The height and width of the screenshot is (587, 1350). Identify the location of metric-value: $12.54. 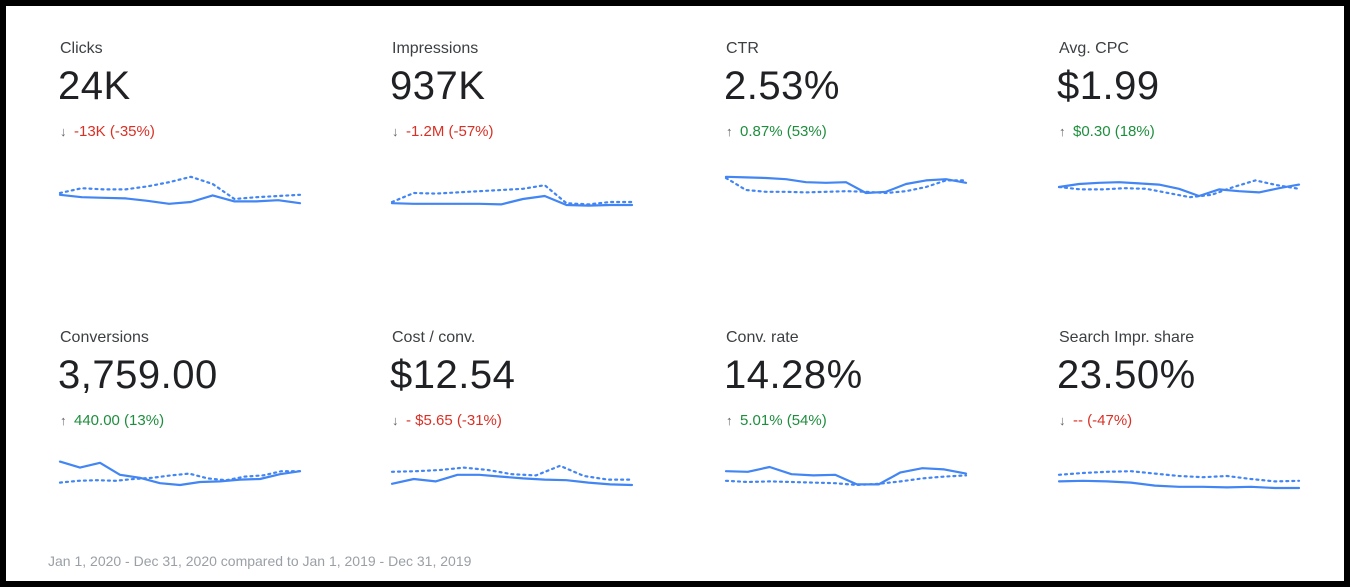
(453, 375).